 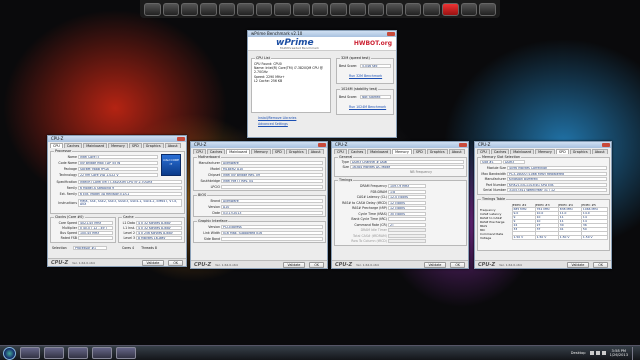 What do you see at coordinates (594, 237) in the screenshot?
I see `table-cell: 1.50 V` at bounding box center [594, 237].